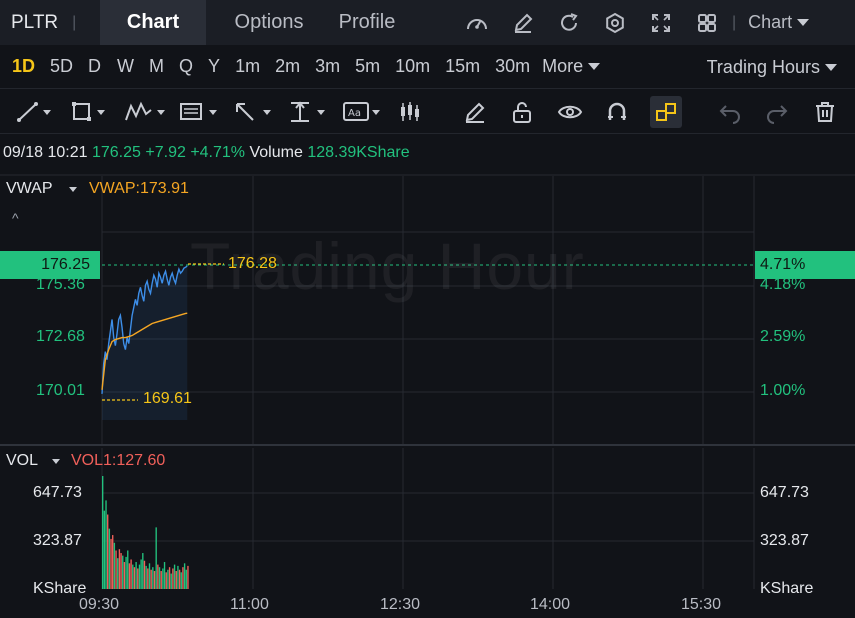 This screenshot has width=855, height=618. What do you see at coordinates (784, 492) in the screenshot?
I see `right-volume-tick: 647.73` at bounding box center [784, 492].